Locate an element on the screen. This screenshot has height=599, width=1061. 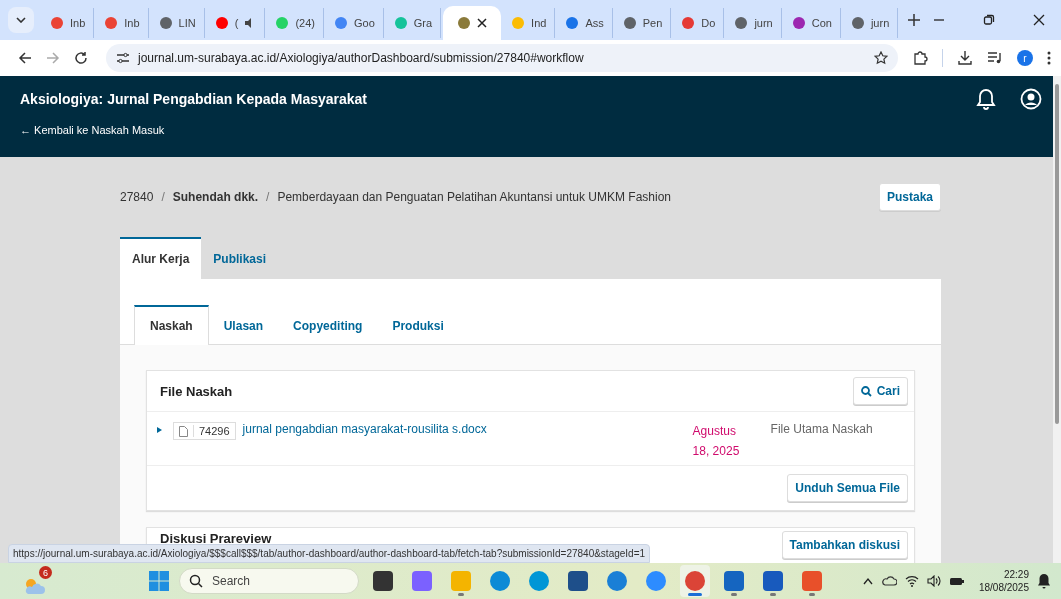
notification-badge: 6 is located at coordinates (45, 572).